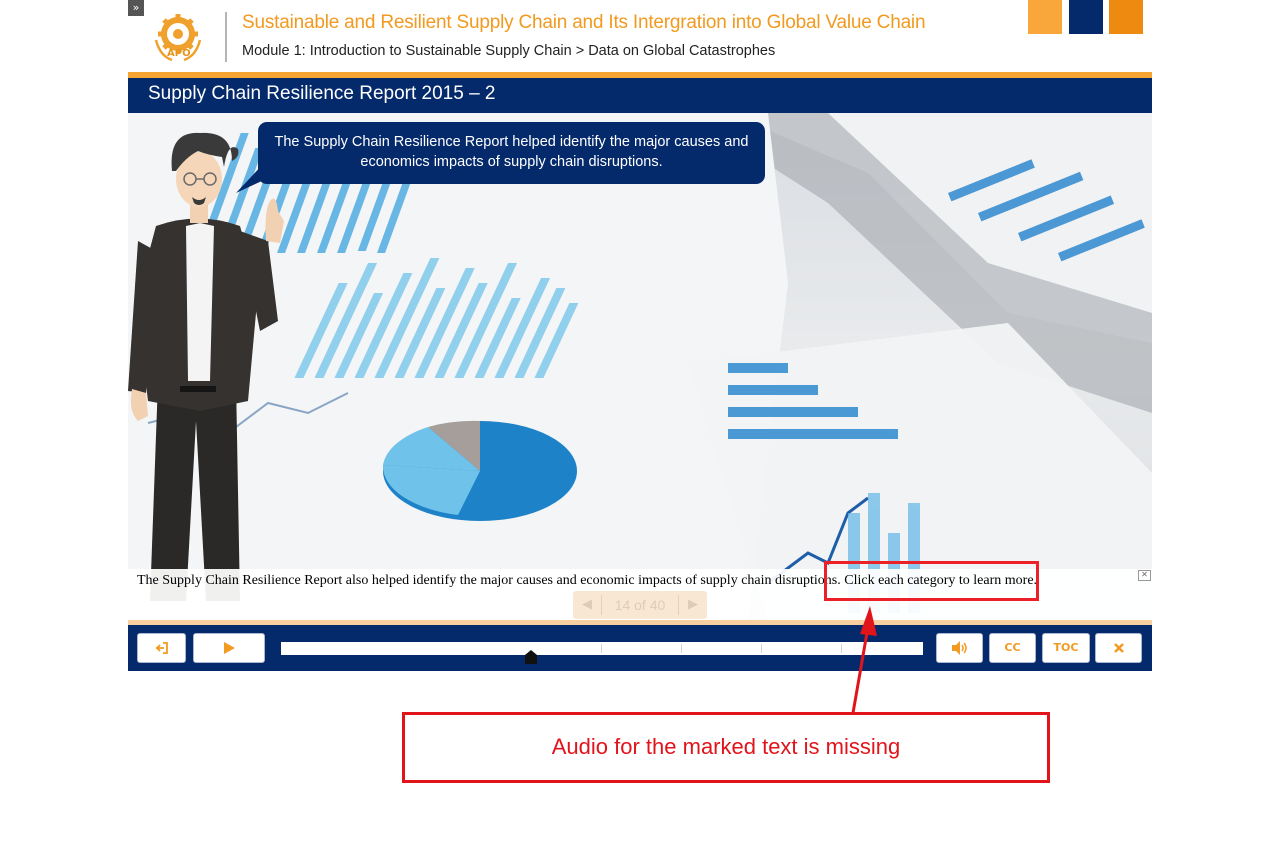 This screenshot has height=862, width=1280. I want to click on speaker-icon, so click(959, 648).